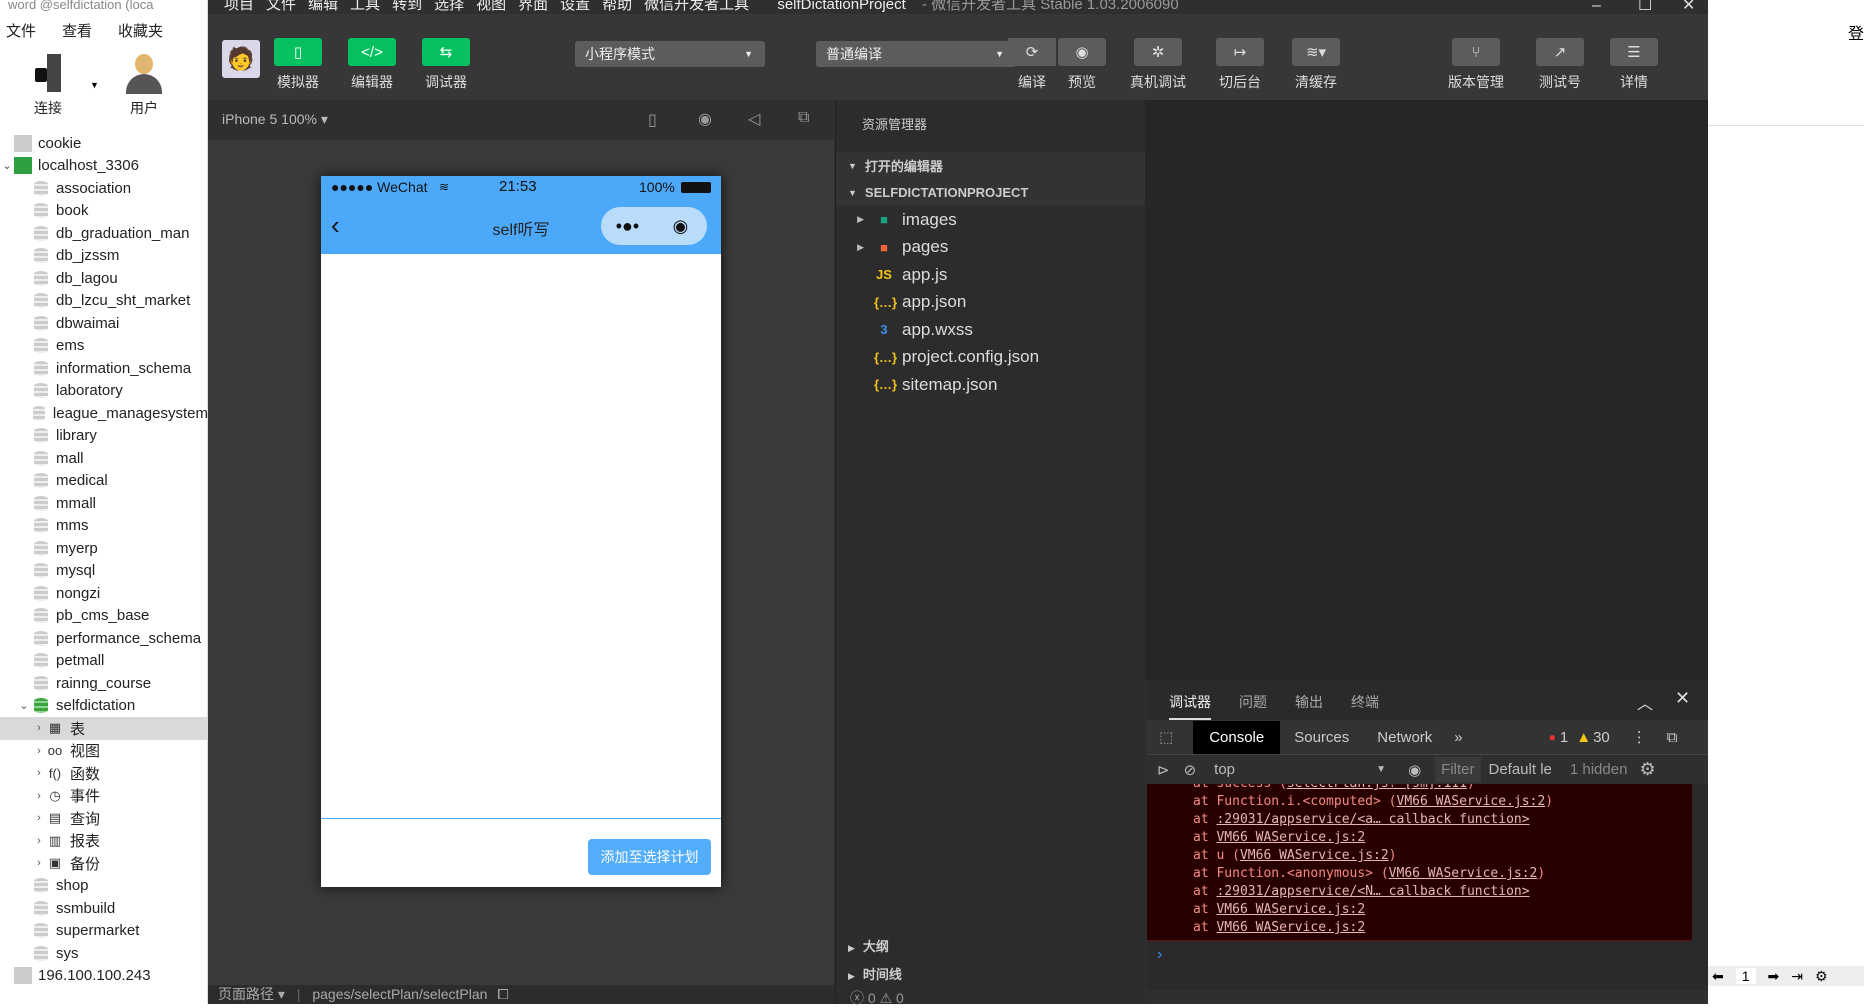  I want to click on open-editors-section: ▼ 打开的编辑器, so click(990, 165).